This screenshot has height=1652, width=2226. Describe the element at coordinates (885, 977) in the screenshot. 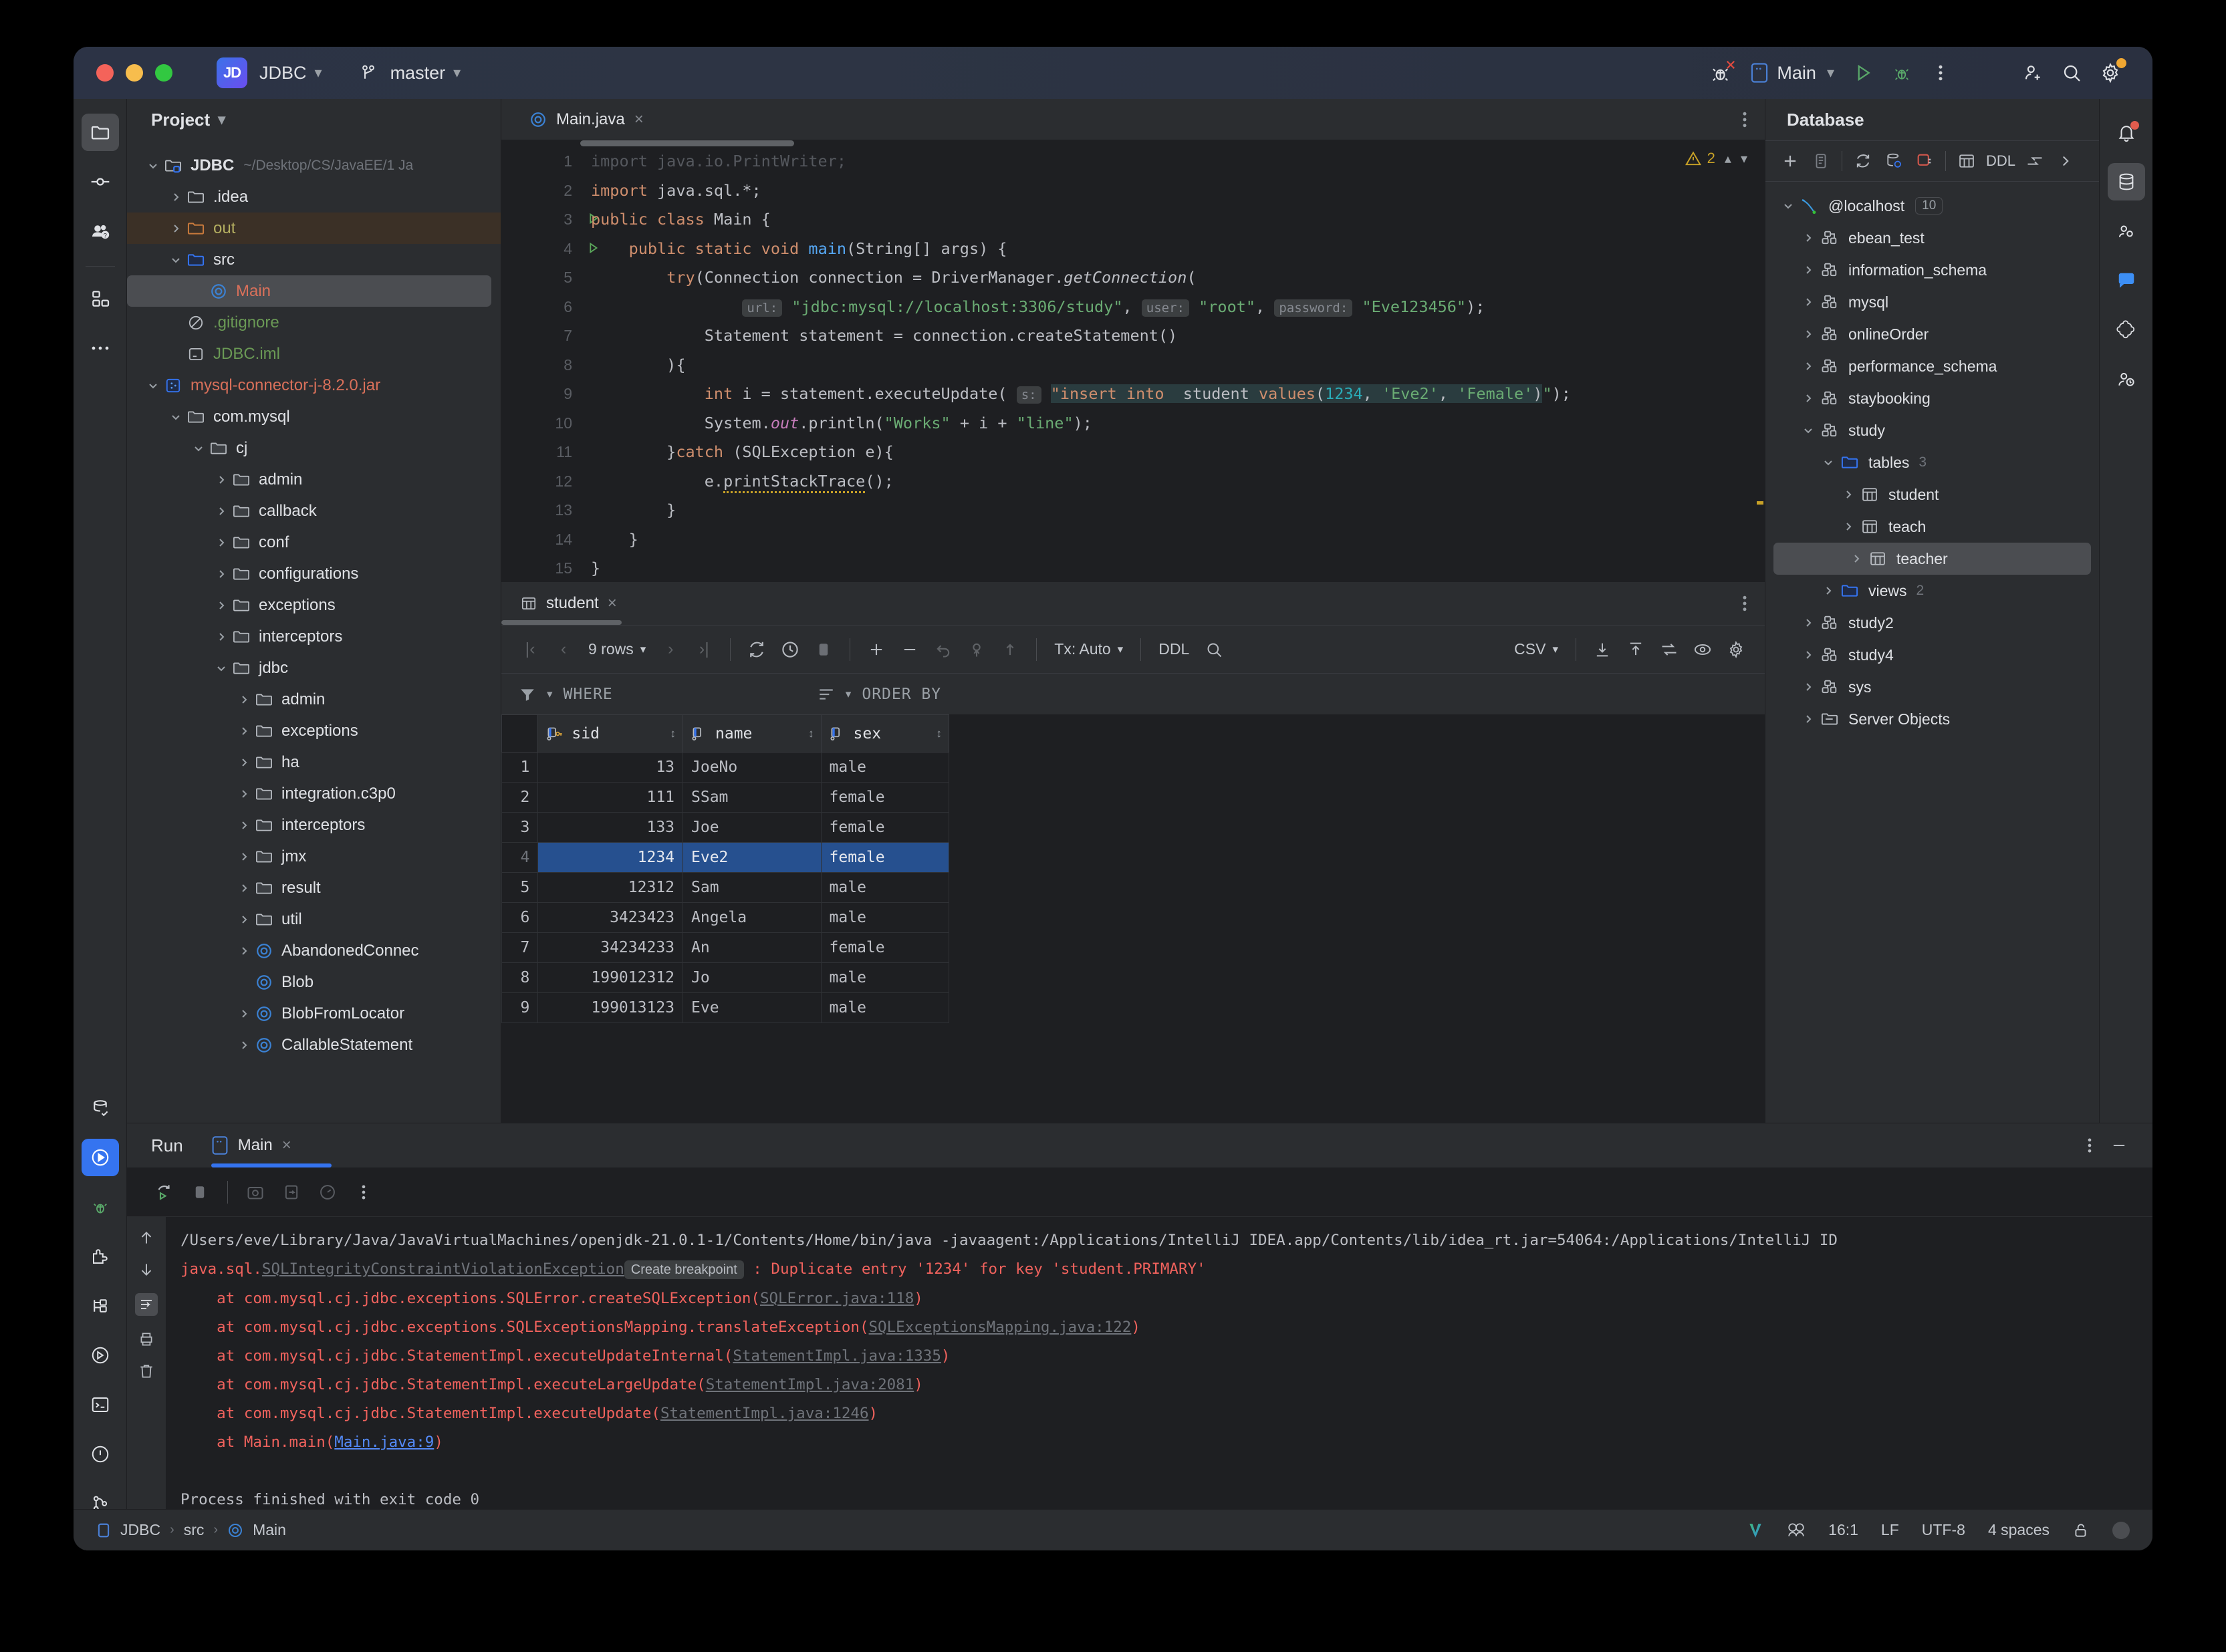

I see `cell-sex: male` at that location.